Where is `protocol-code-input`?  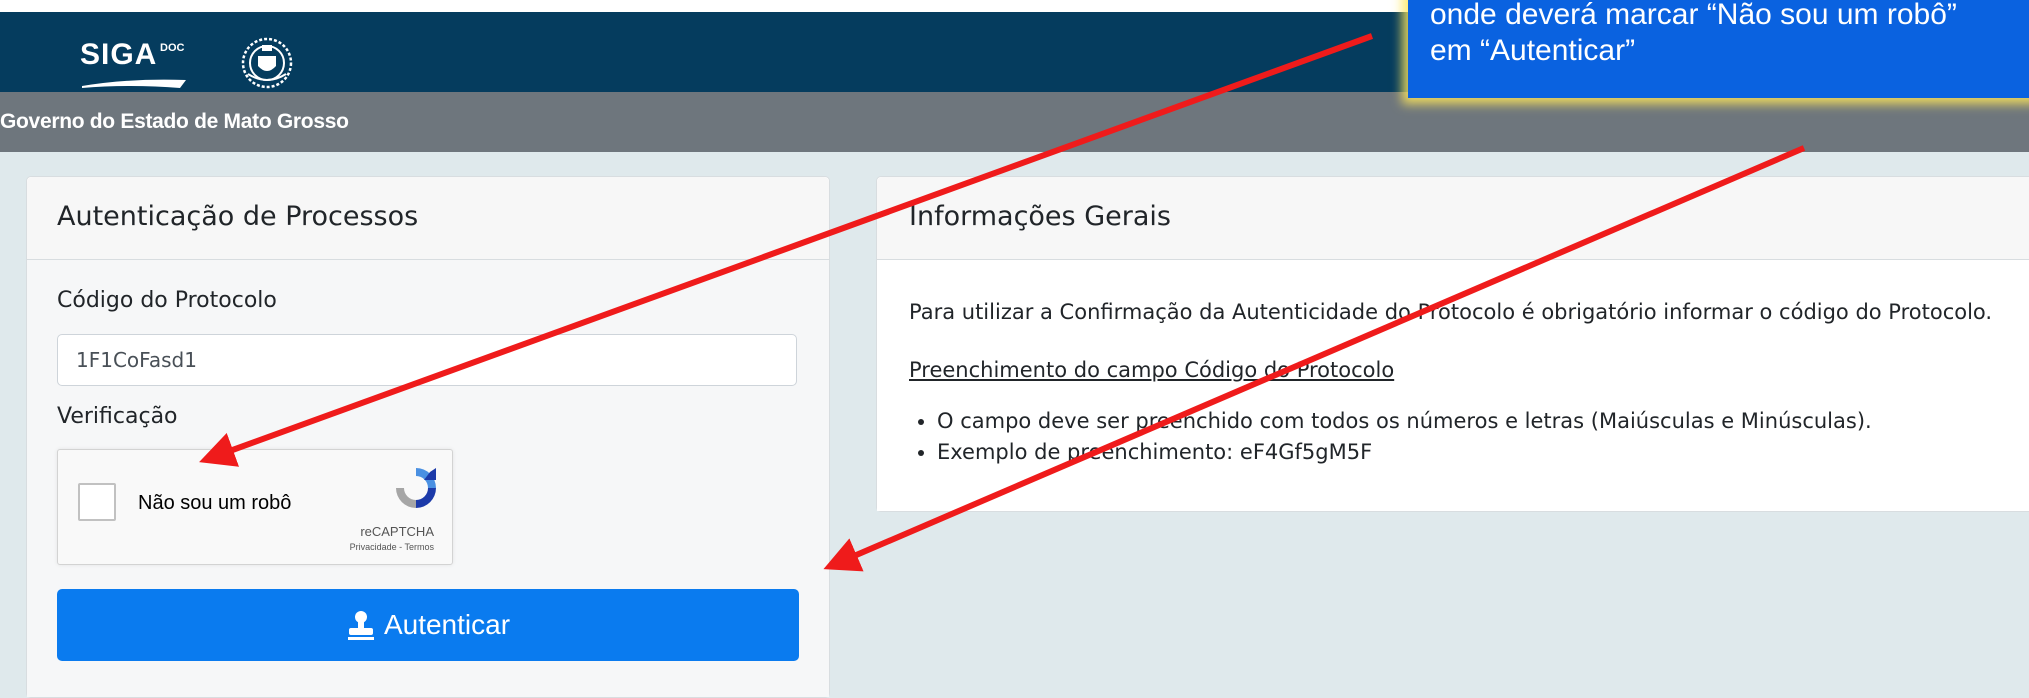
protocol-code-input is located at coordinates (427, 360).